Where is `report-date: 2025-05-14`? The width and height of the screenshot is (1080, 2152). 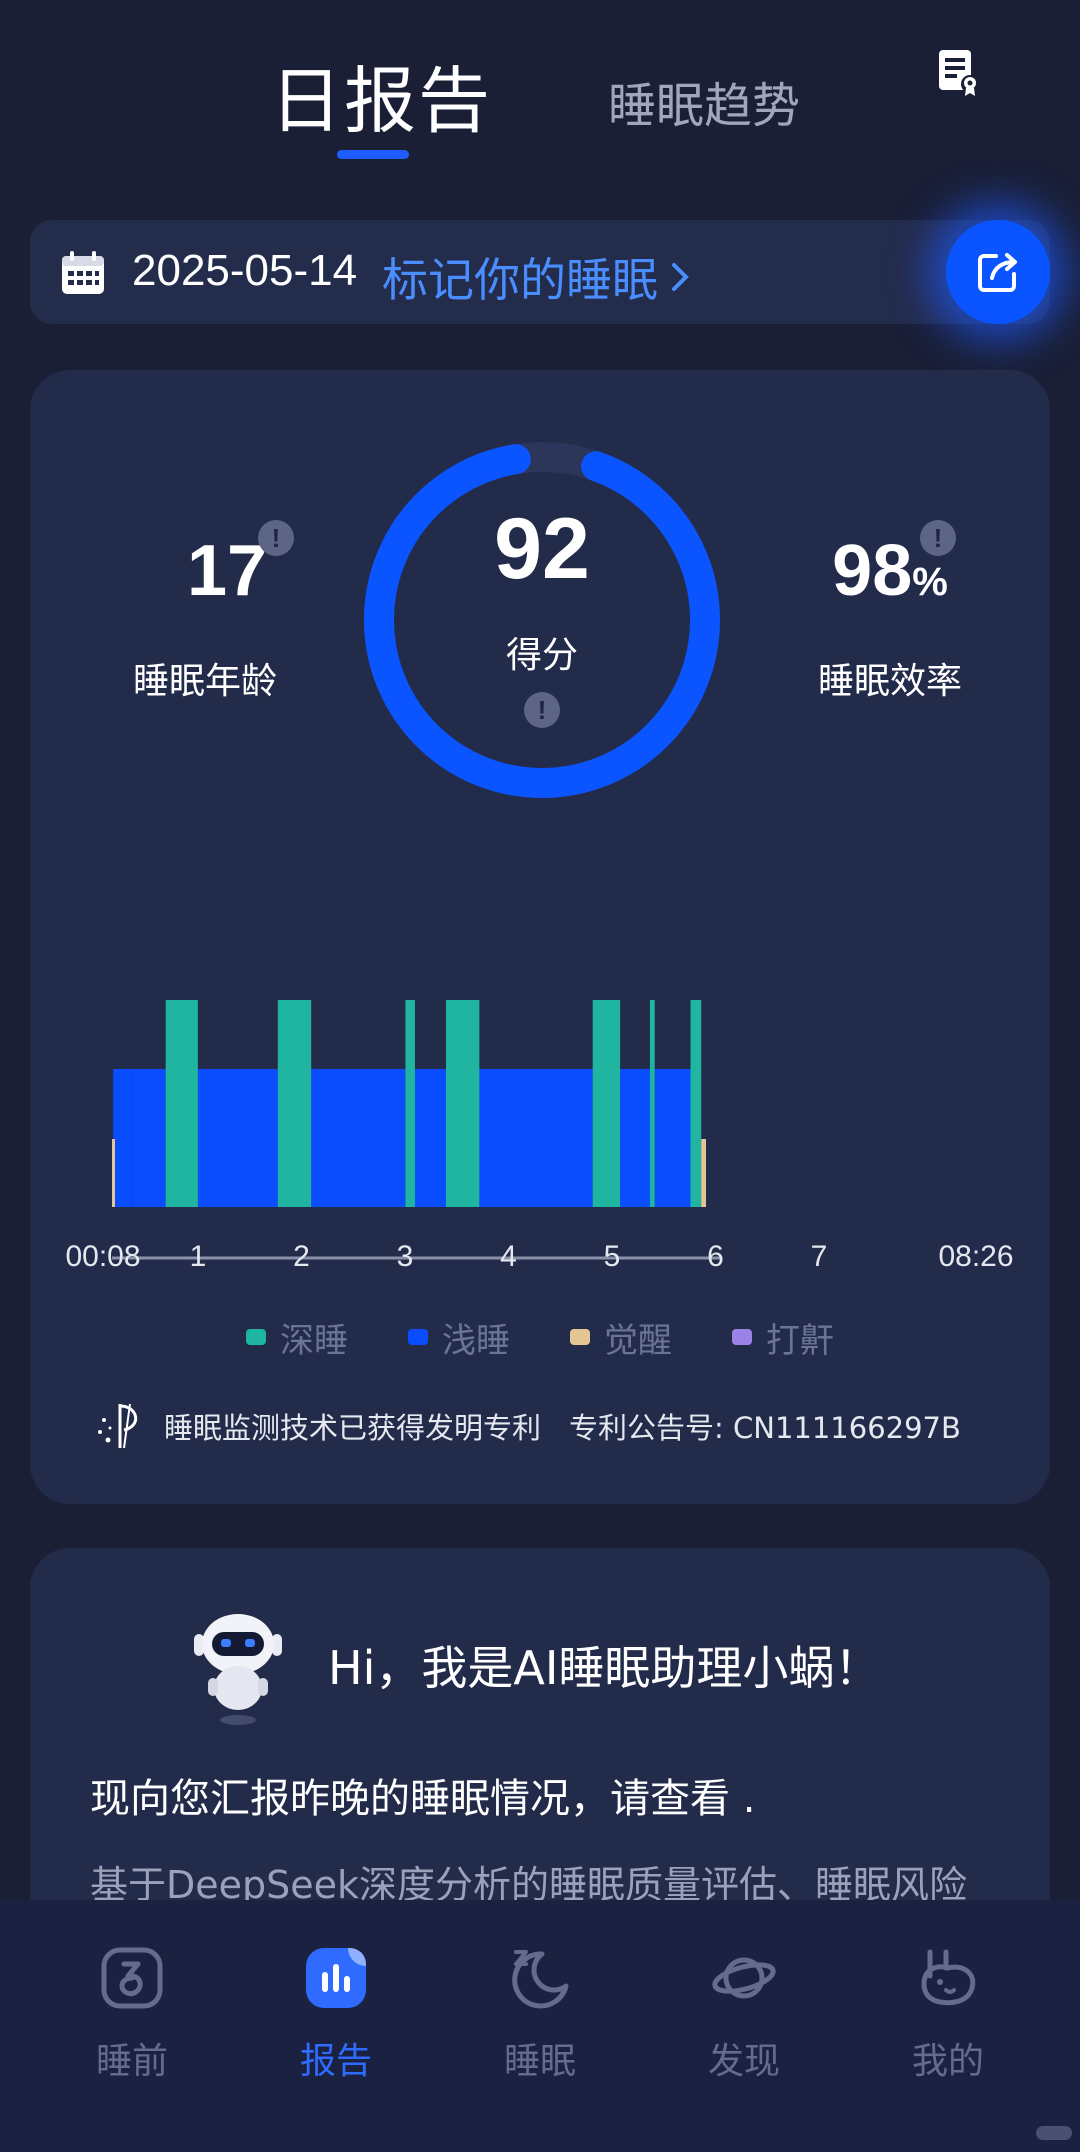
report-date: 2025-05-14 is located at coordinates (244, 271).